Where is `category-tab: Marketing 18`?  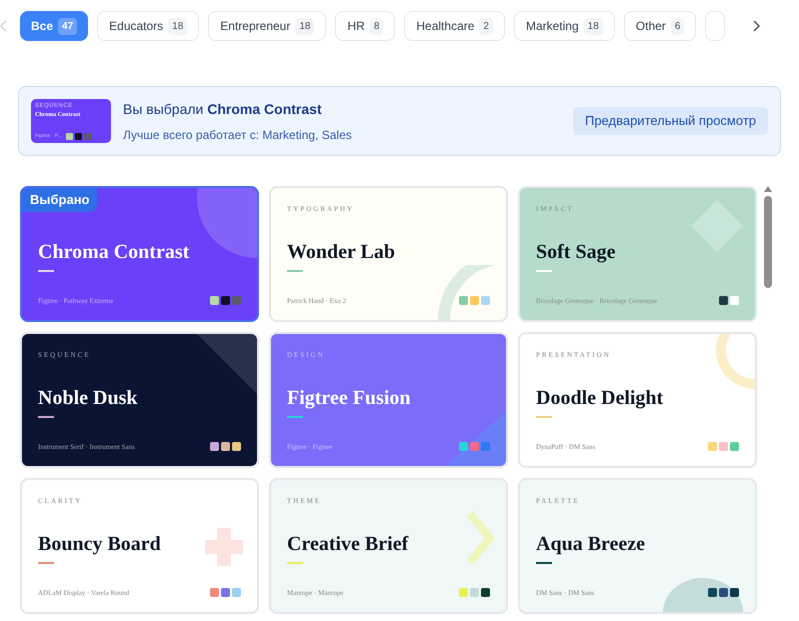 category-tab: Marketing 18 is located at coordinates (564, 26).